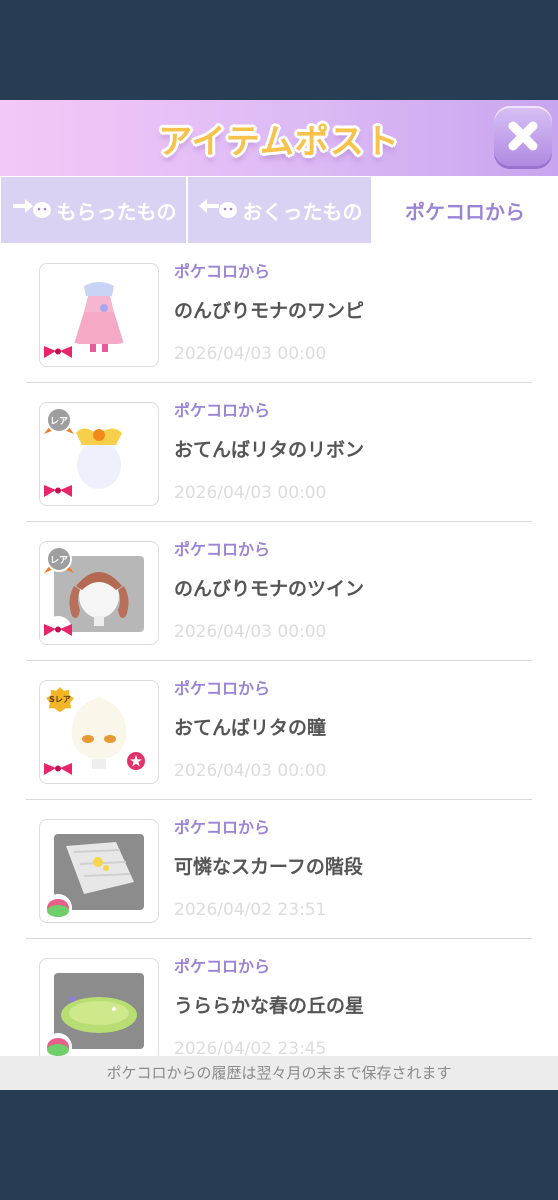 The height and width of the screenshot is (1200, 558). I want to click on tab-bar: もらったもの おくったもの ポケコロから, so click(279, 210).